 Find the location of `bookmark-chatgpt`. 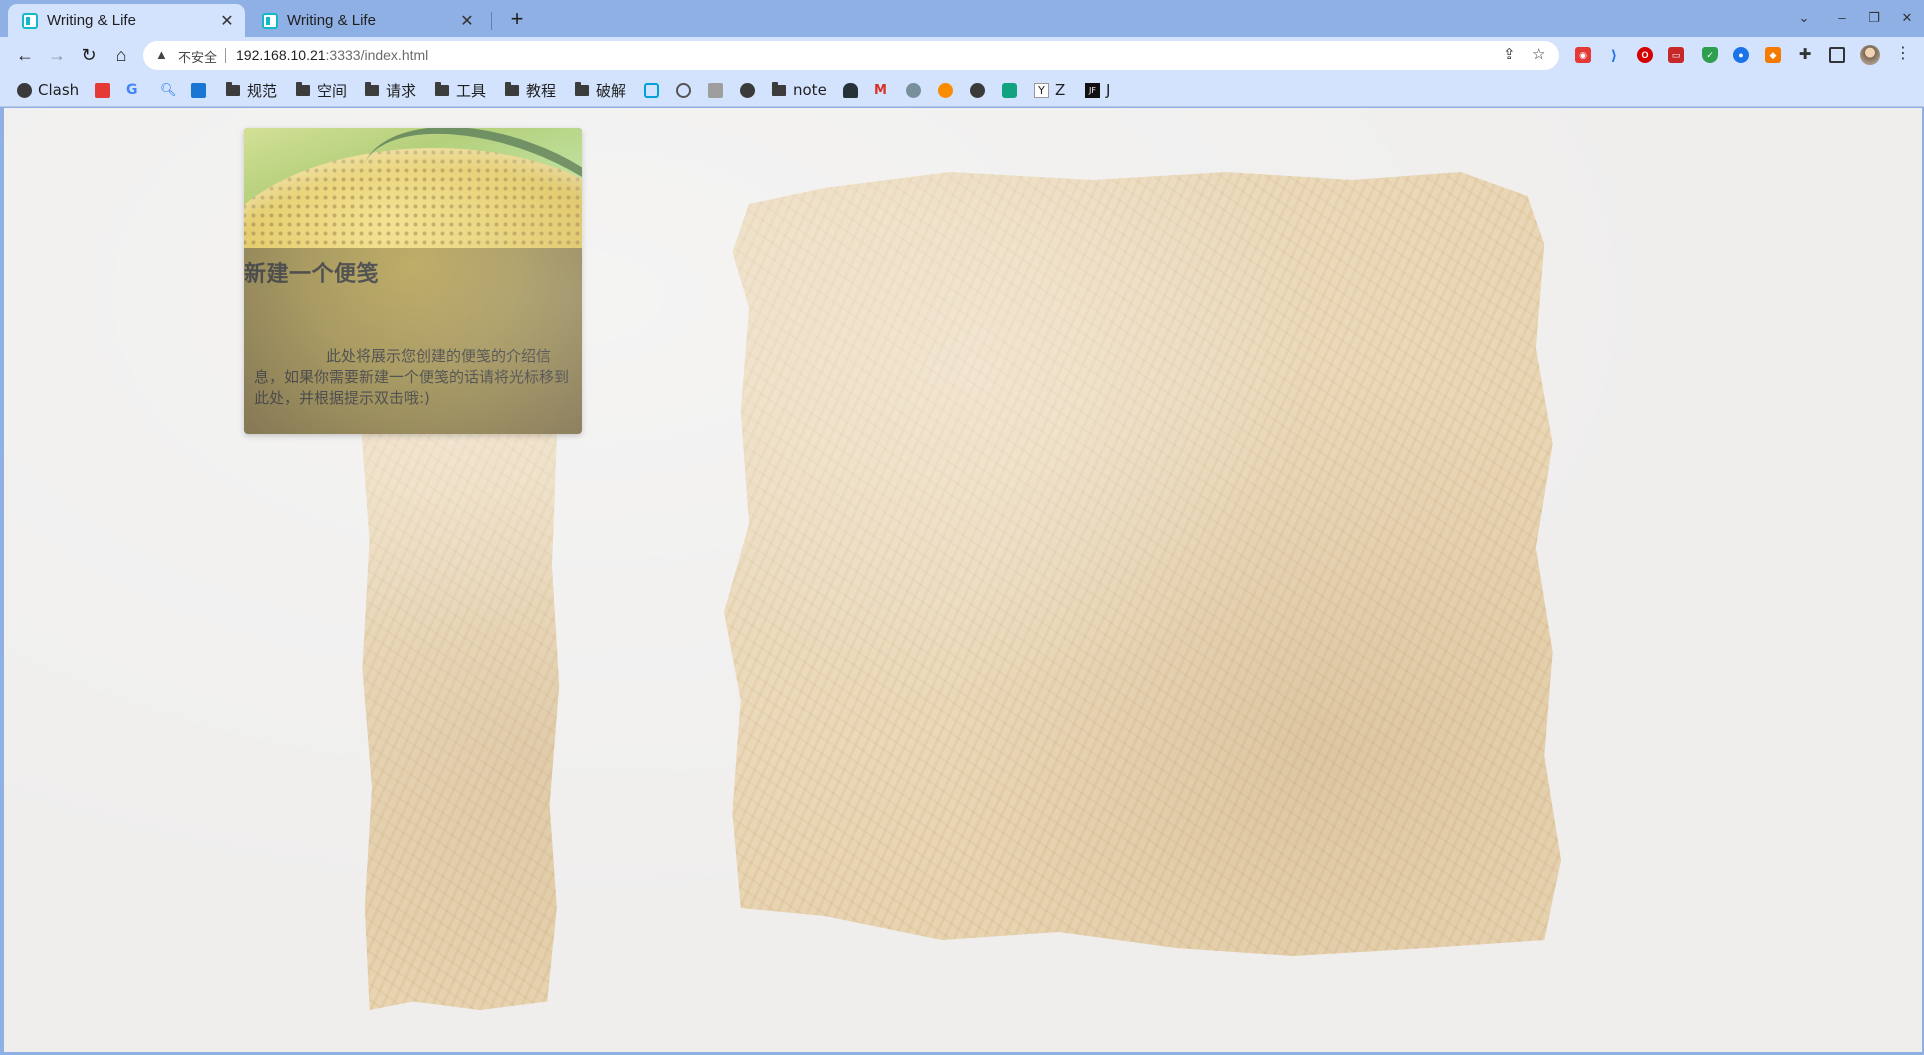

bookmark-chatgpt is located at coordinates (1012, 90).